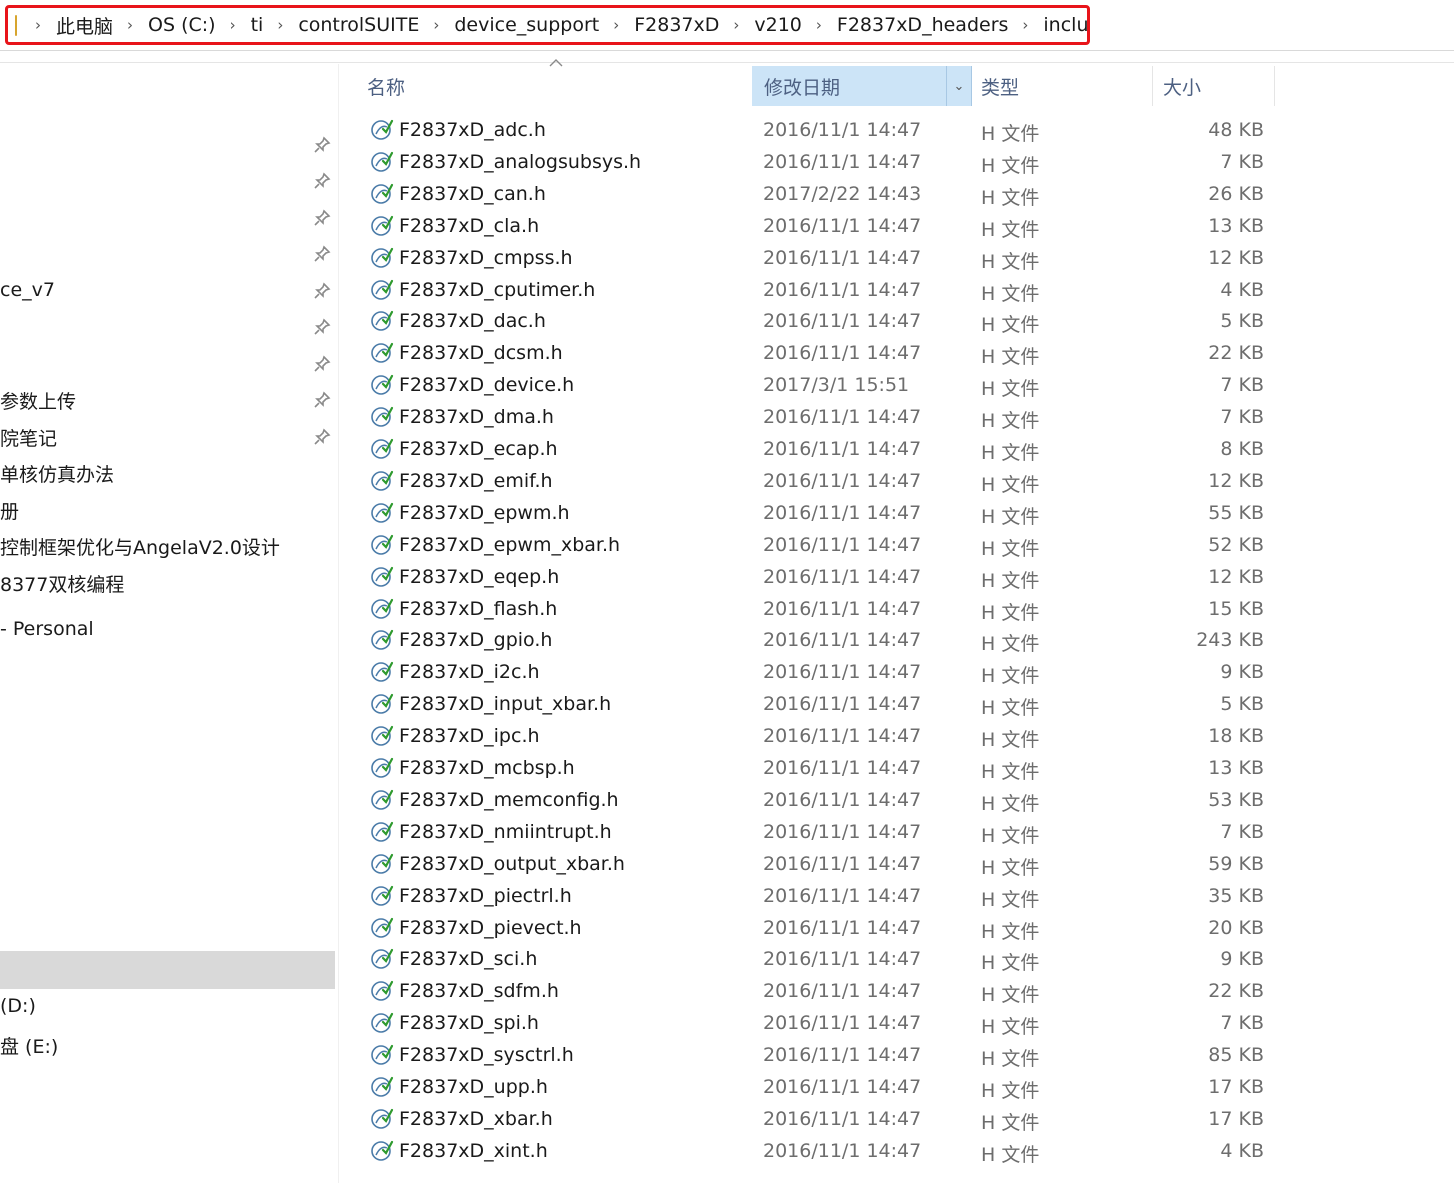 The height and width of the screenshot is (1183, 1454). What do you see at coordinates (815, 450) in the screenshot?
I see `file-row: F2837xD_ecap.h 2016/11/1 14:47 H 文件 8 KB` at bounding box center [815, 450].